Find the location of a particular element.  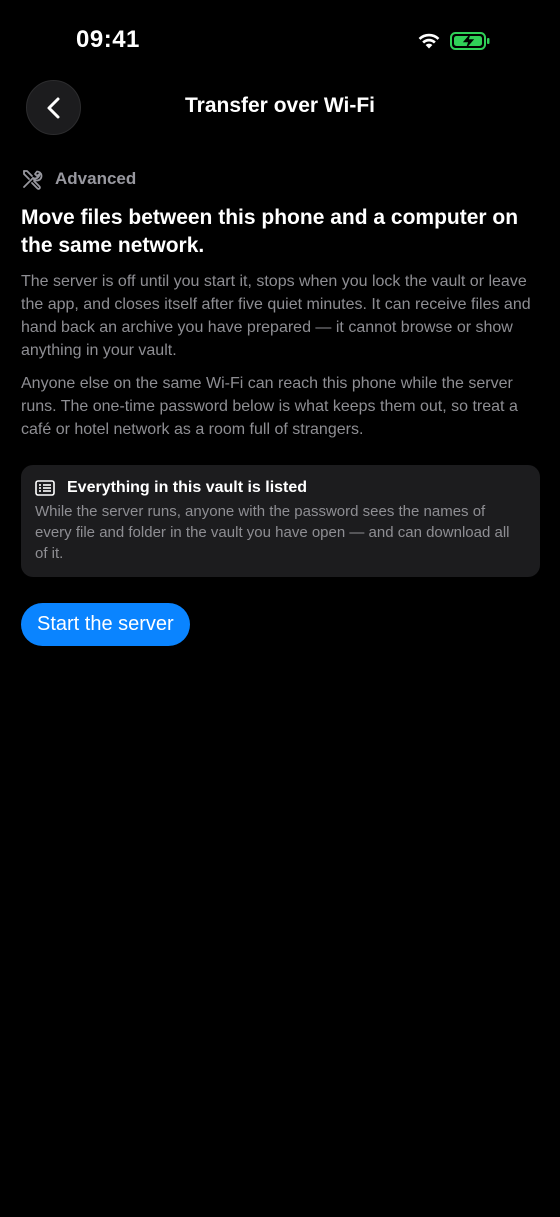

status-bar: 09:41 is located at coordinates (280, 40).